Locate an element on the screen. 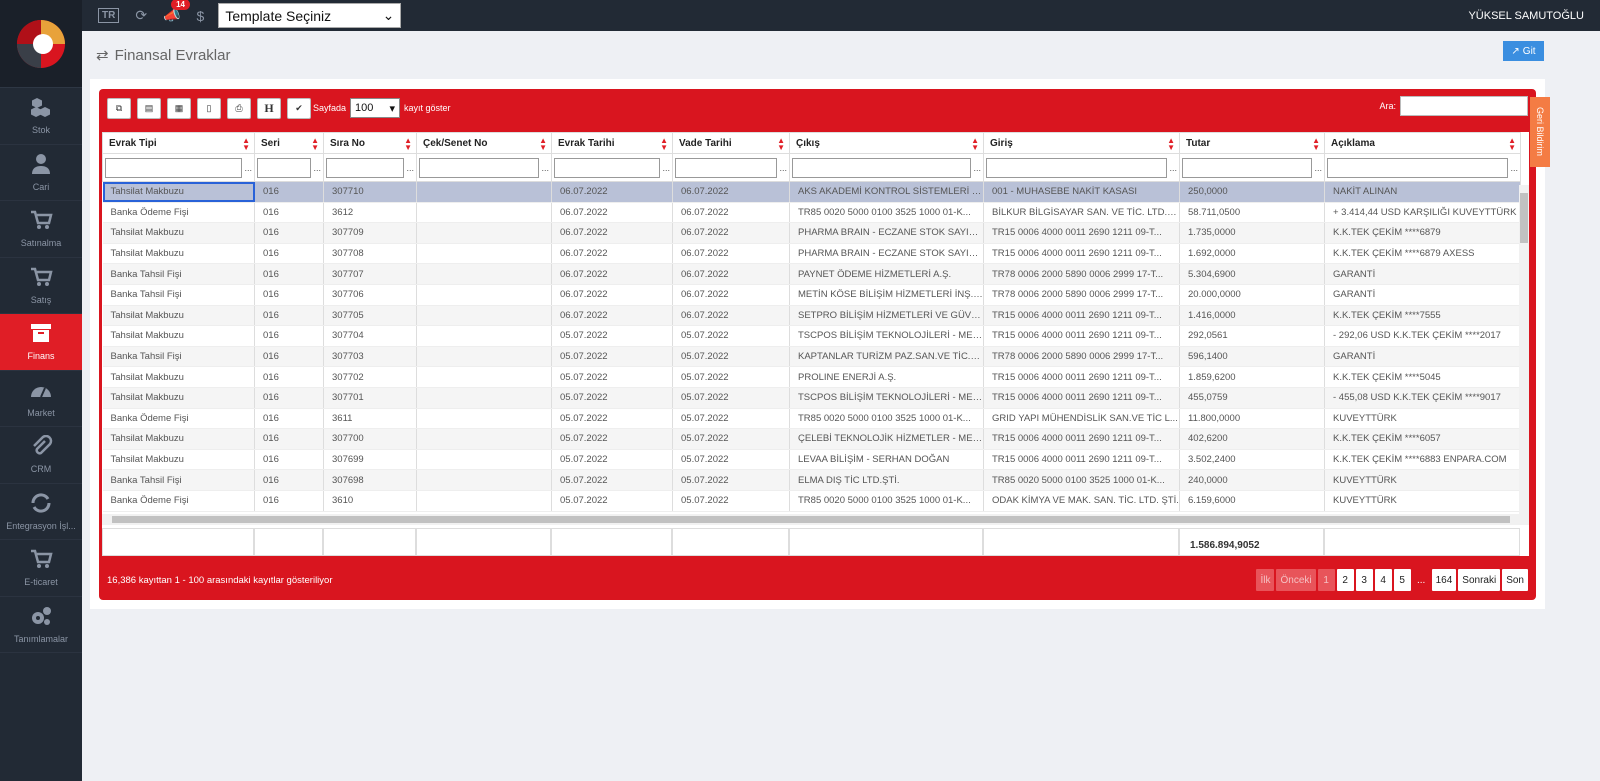 The width and height of the screenshot is (1600, 781). column-header: Sıra No ▲ ▼ is located at coordinates (370, 143).